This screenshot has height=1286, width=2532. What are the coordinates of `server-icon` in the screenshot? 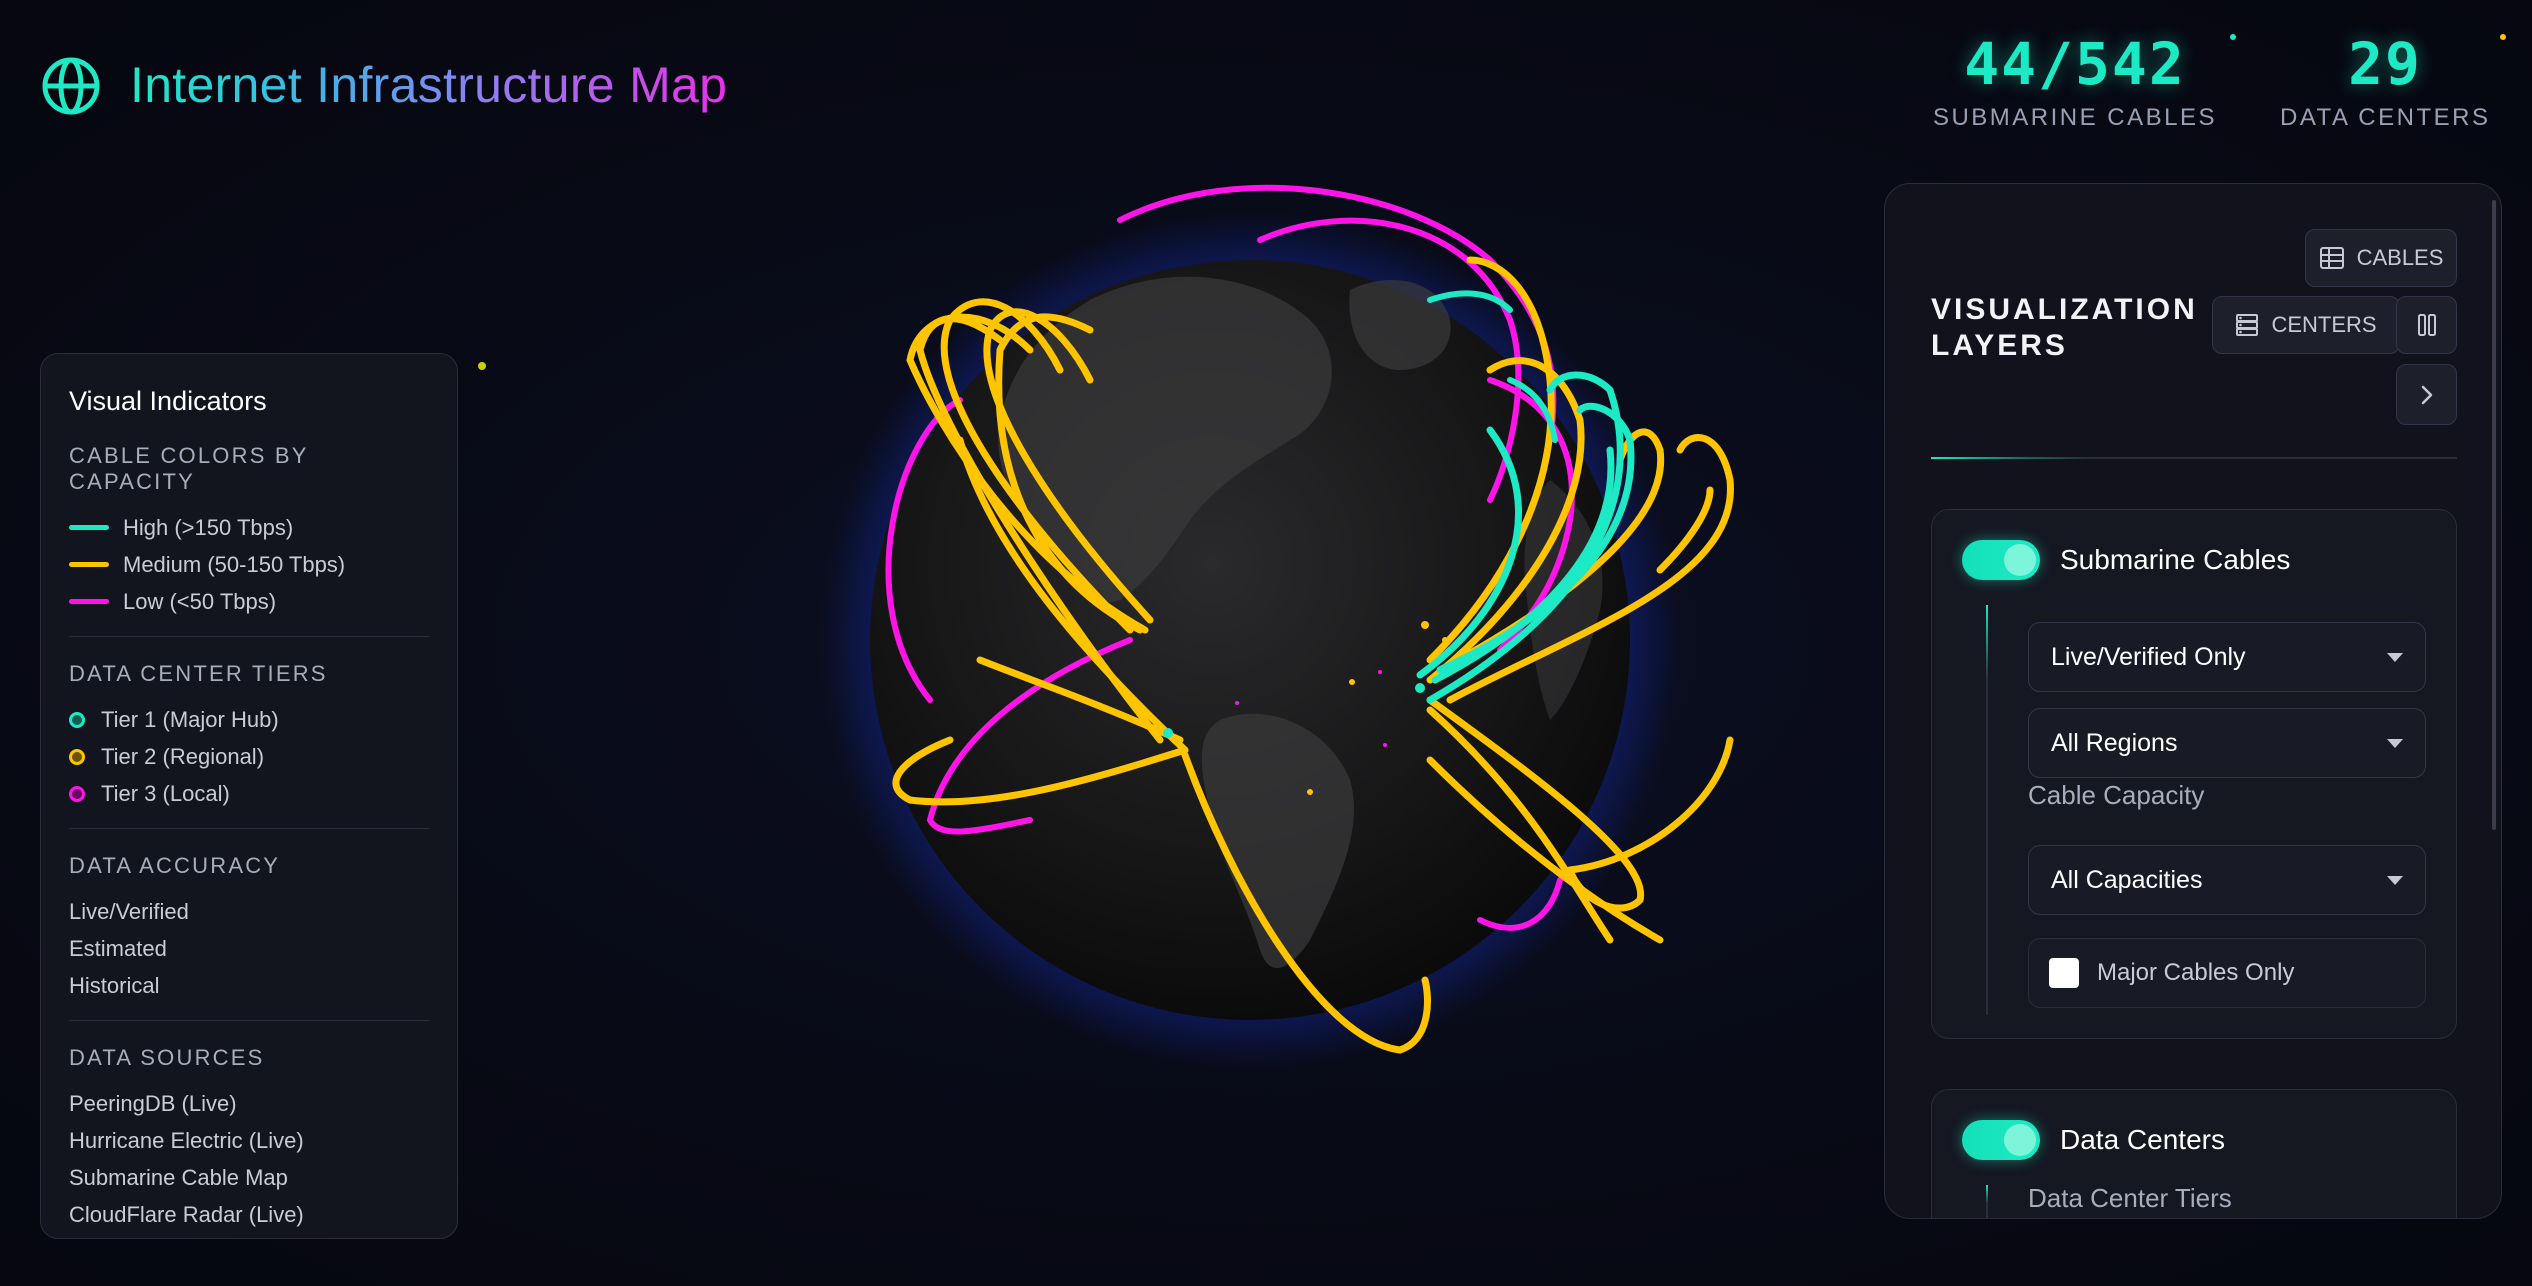 It's located at (2247, 325).